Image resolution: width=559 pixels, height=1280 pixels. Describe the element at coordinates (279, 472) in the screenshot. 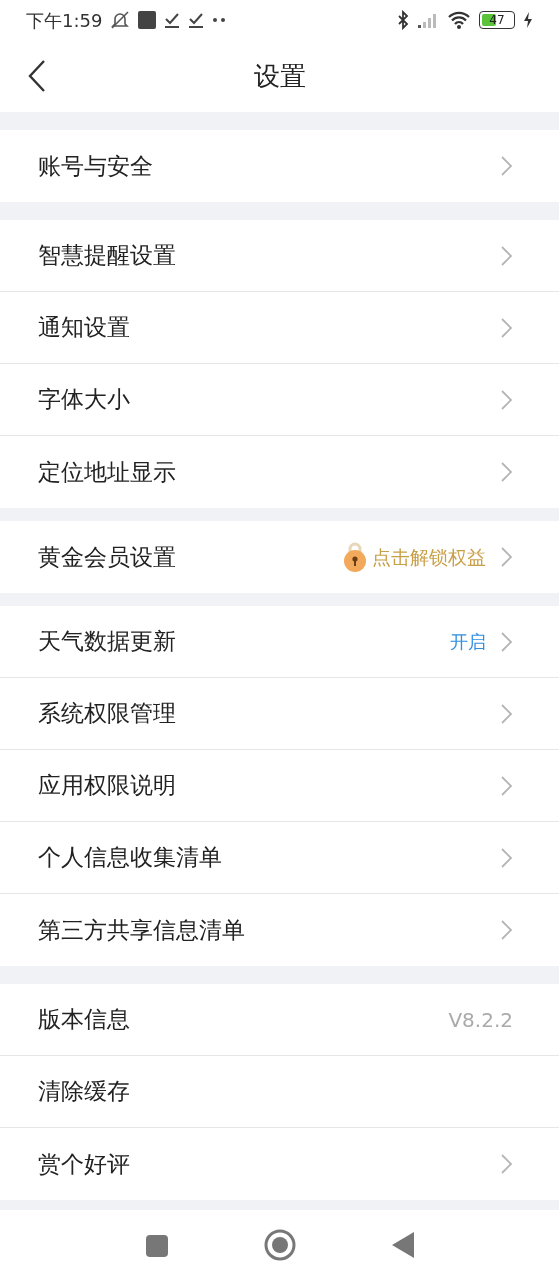

I see `settings-row: 定位地址显示` at that location.